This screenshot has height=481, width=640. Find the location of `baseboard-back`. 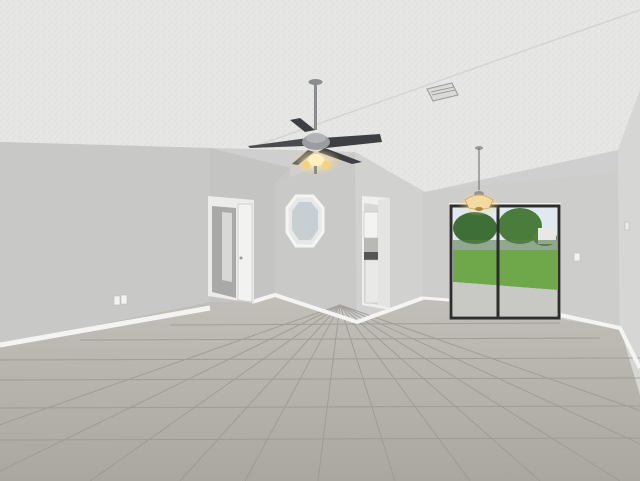

baseboard-back is located at coordinates (436, 299).